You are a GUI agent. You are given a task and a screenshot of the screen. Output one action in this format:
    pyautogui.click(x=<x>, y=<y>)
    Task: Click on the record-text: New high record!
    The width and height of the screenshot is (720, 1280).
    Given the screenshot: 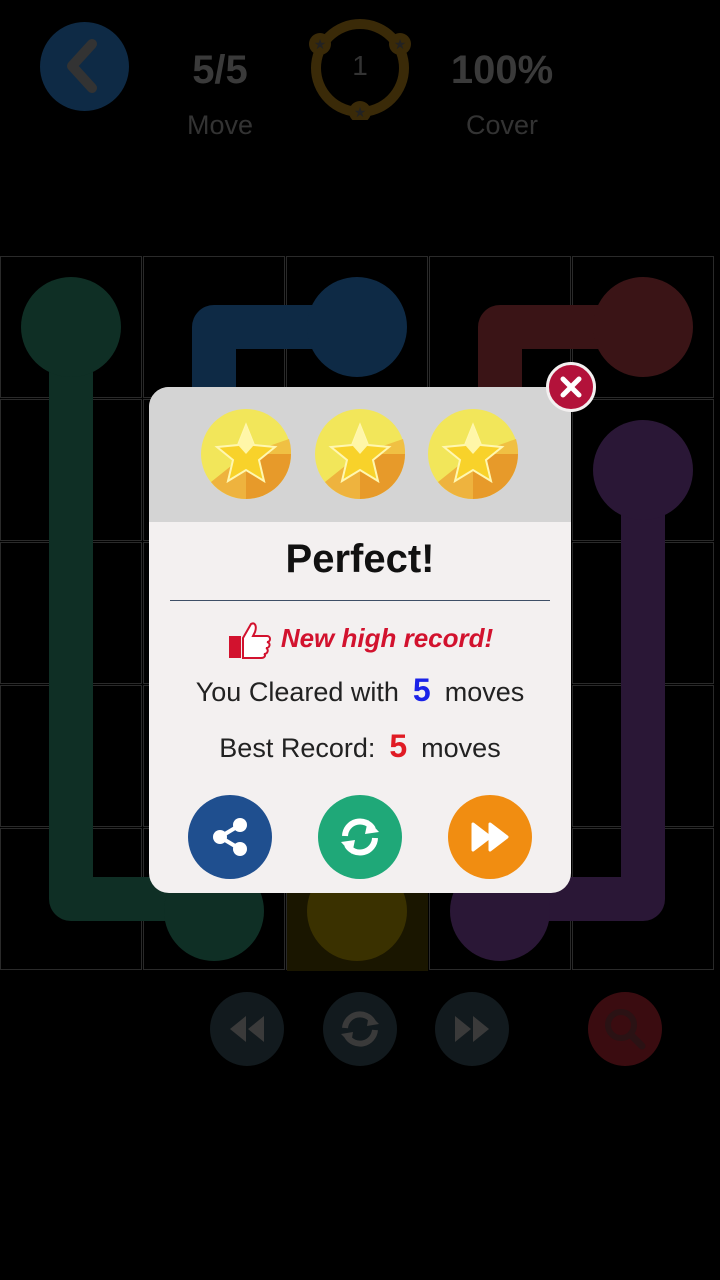 What is the action you would take?
    pyautogui.click(x=387, y=637)
    